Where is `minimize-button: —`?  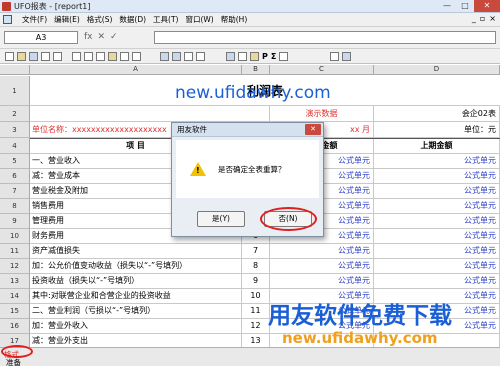
minimize-button: — is located at coordinates (447, 6).